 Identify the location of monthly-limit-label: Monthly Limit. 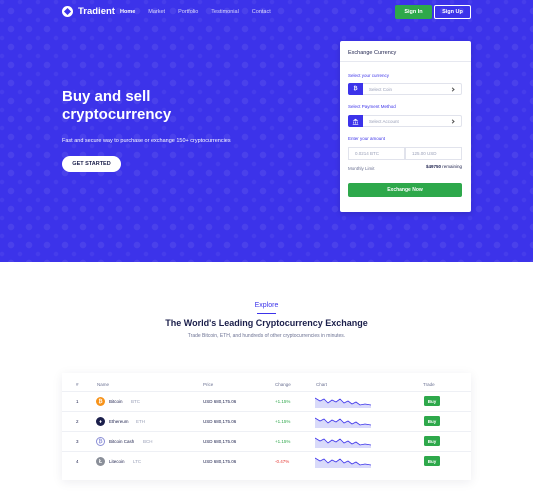
(361, 168).